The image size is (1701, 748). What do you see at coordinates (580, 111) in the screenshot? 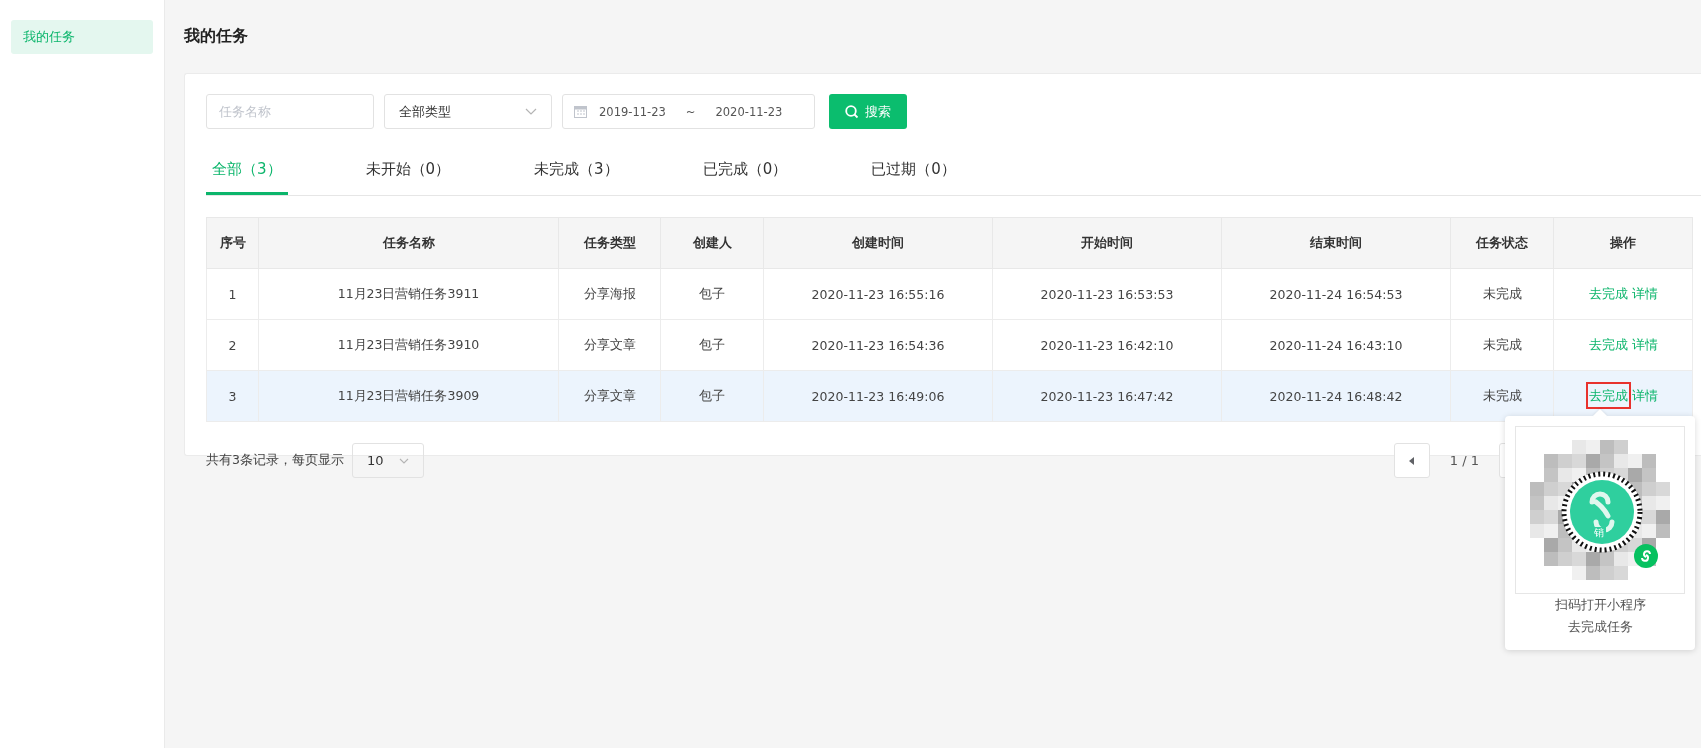
I see `calendar-icon` at bounding box center [580, 111].